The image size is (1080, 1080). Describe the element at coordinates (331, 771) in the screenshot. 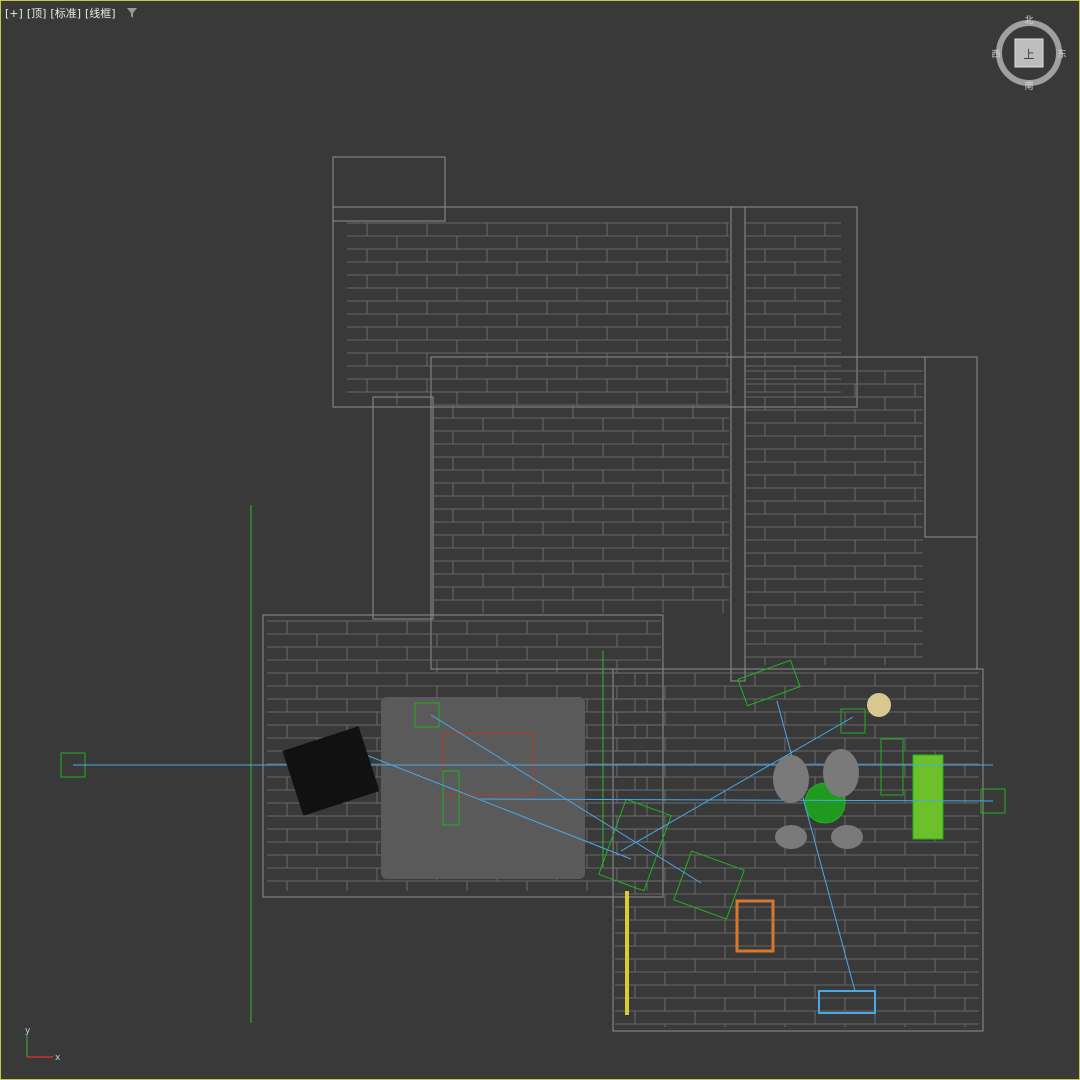

I see `armchair` at that location.